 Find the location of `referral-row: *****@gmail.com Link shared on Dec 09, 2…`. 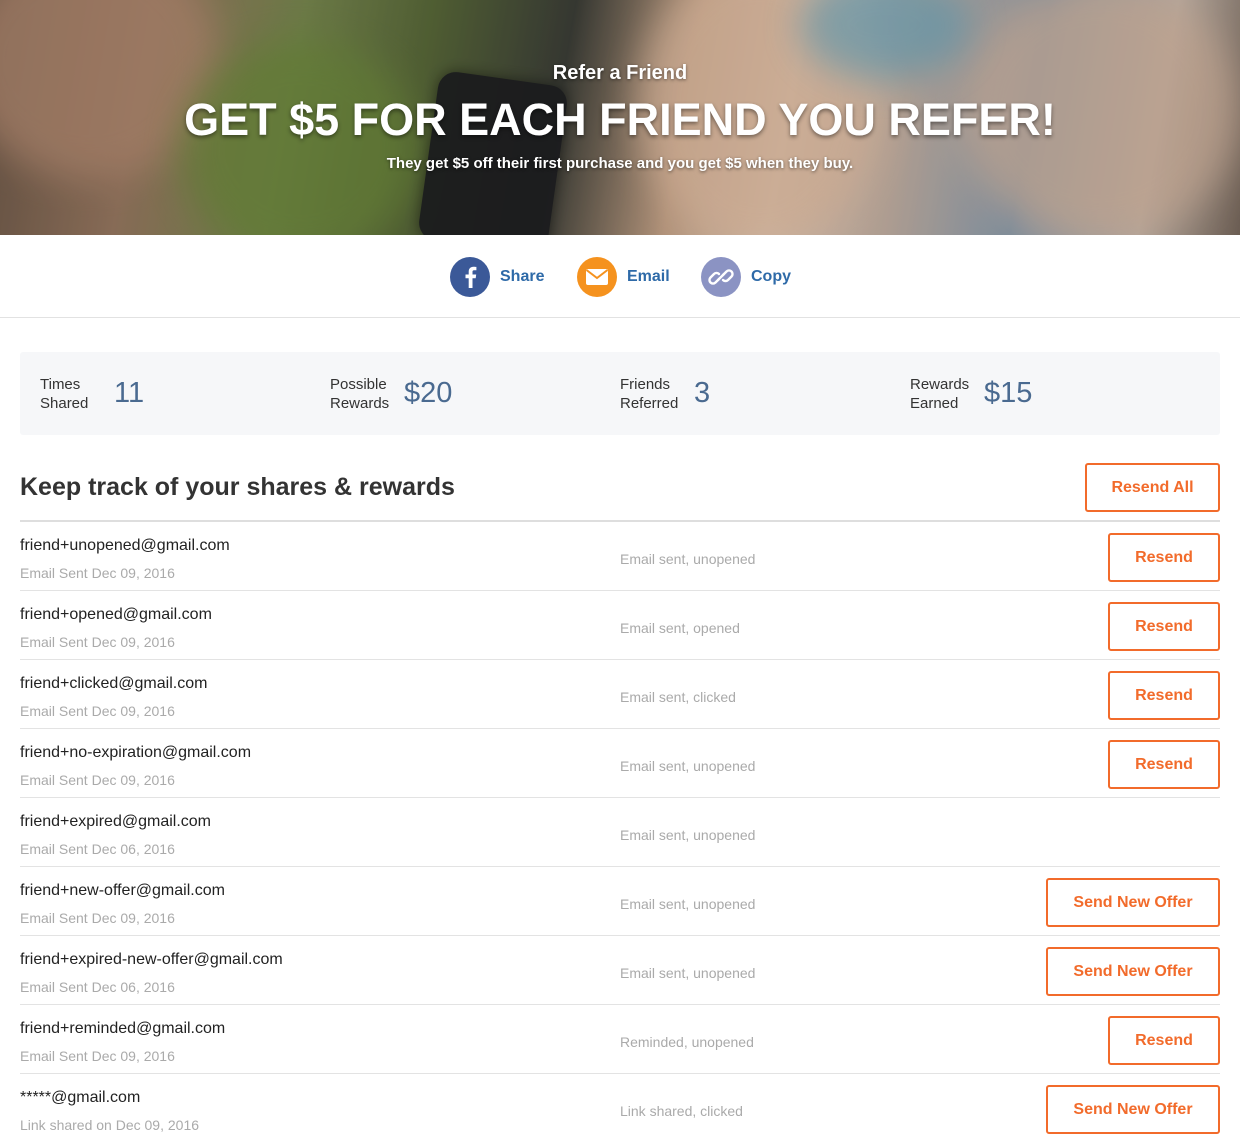

referral-row: *****@gmail.com Link shared on Dec 09, 2… is located at coordinates (620, 1107).